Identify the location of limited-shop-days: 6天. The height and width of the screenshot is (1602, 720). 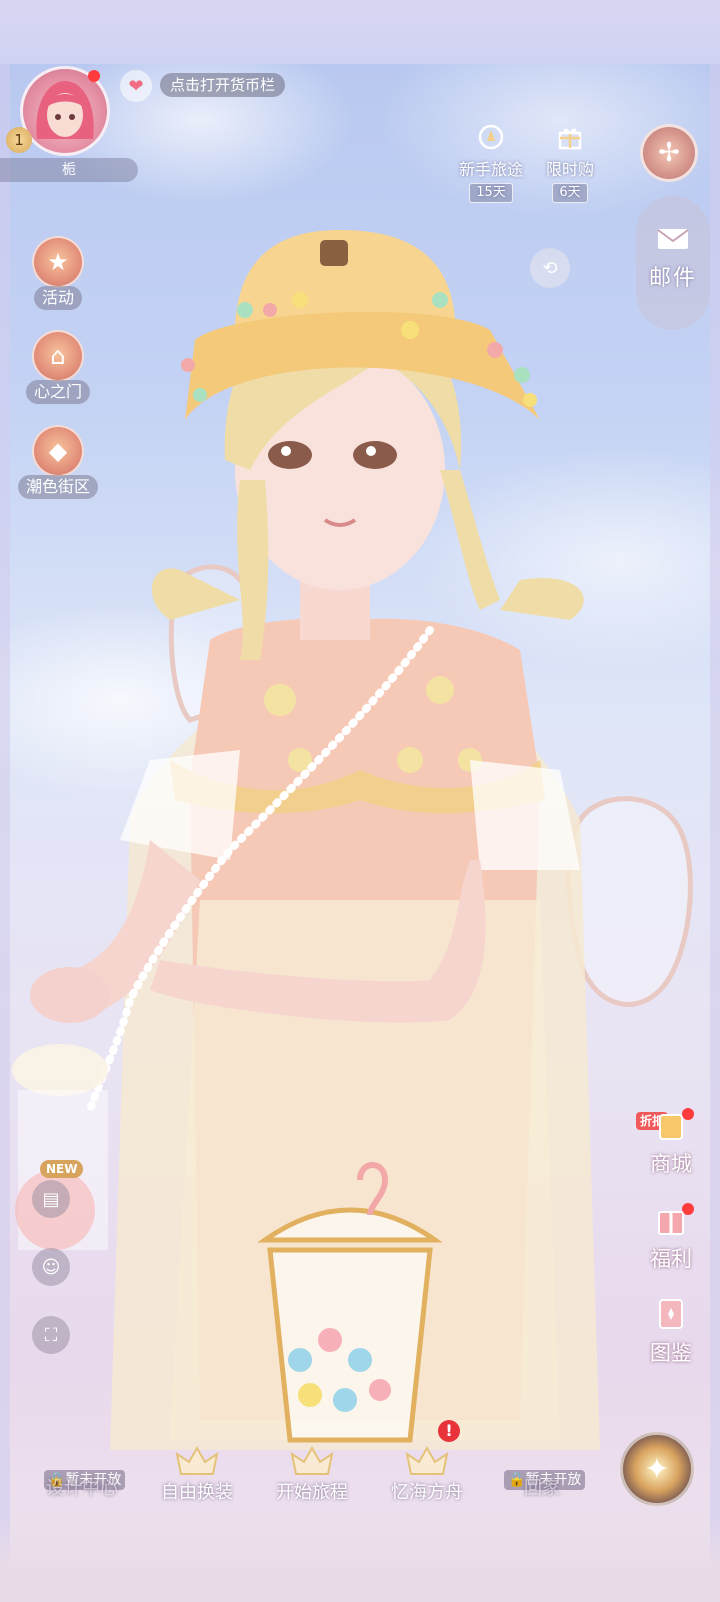
(570, 193).